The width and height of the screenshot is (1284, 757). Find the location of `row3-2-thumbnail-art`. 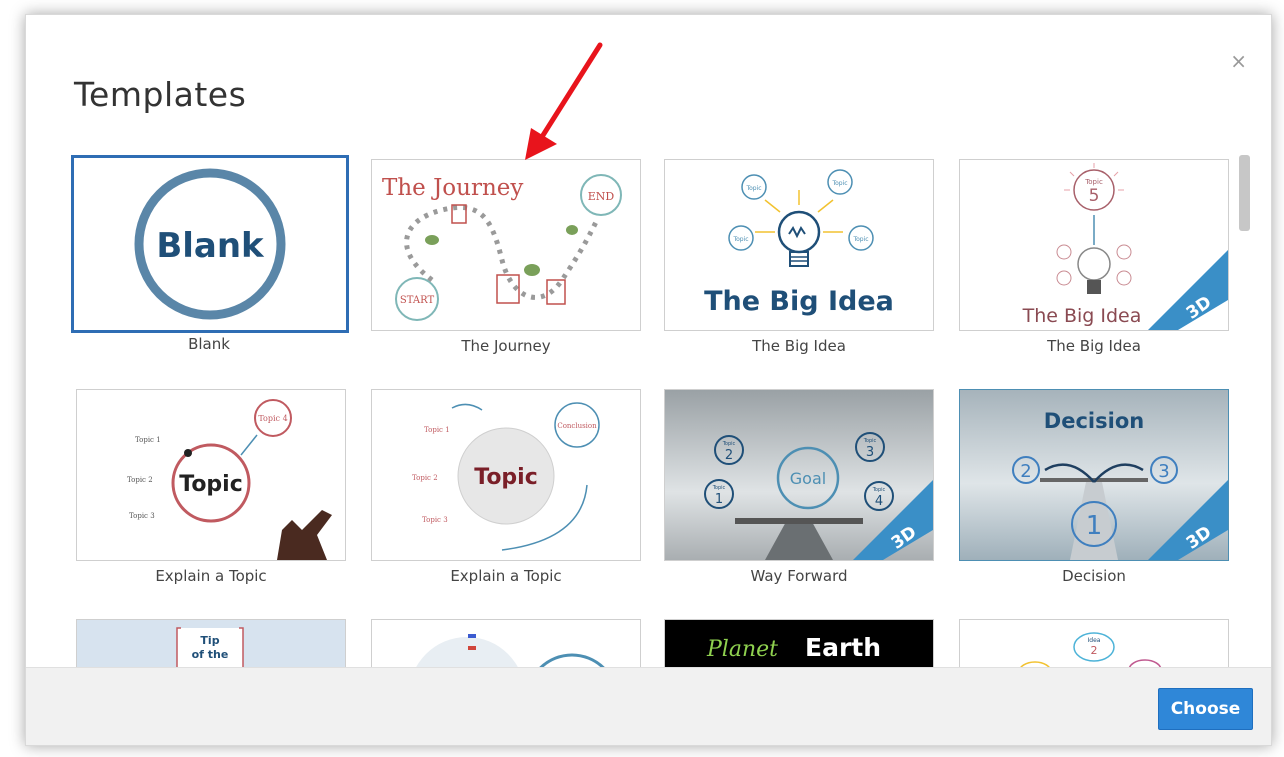

row3-2-thumbnail-art is located at coordinates (510, 650).